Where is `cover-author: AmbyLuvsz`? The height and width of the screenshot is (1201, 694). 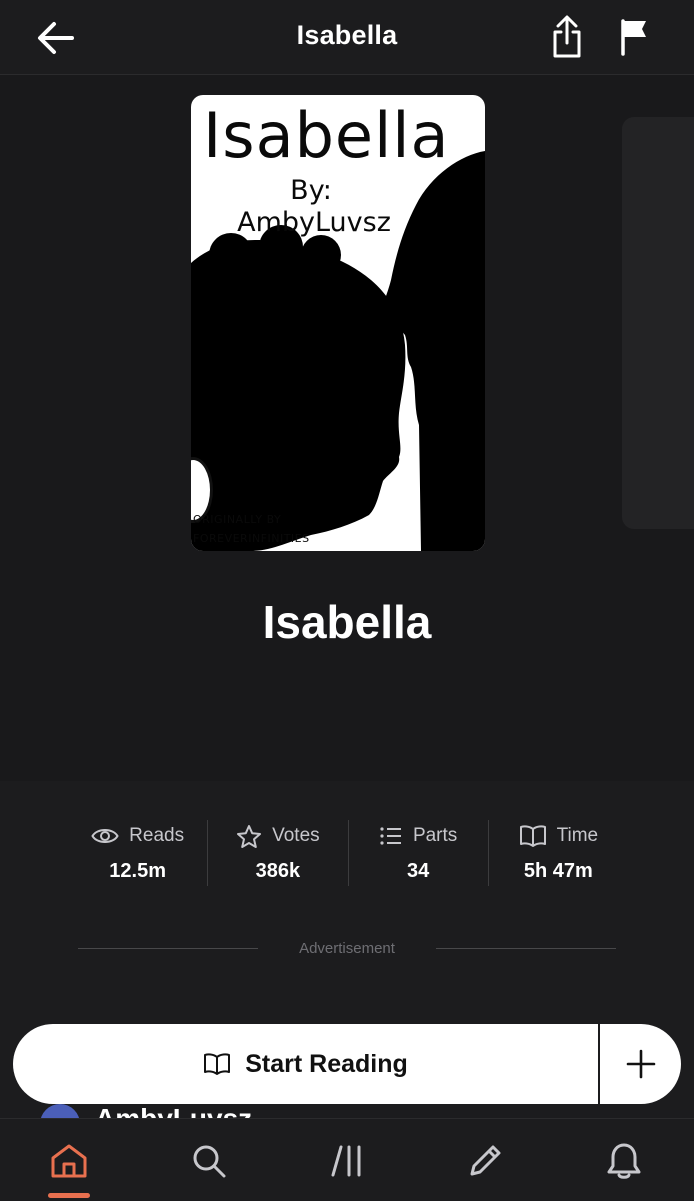
cover-author: AmbyLuvsz is located at coordinates (314, 222).